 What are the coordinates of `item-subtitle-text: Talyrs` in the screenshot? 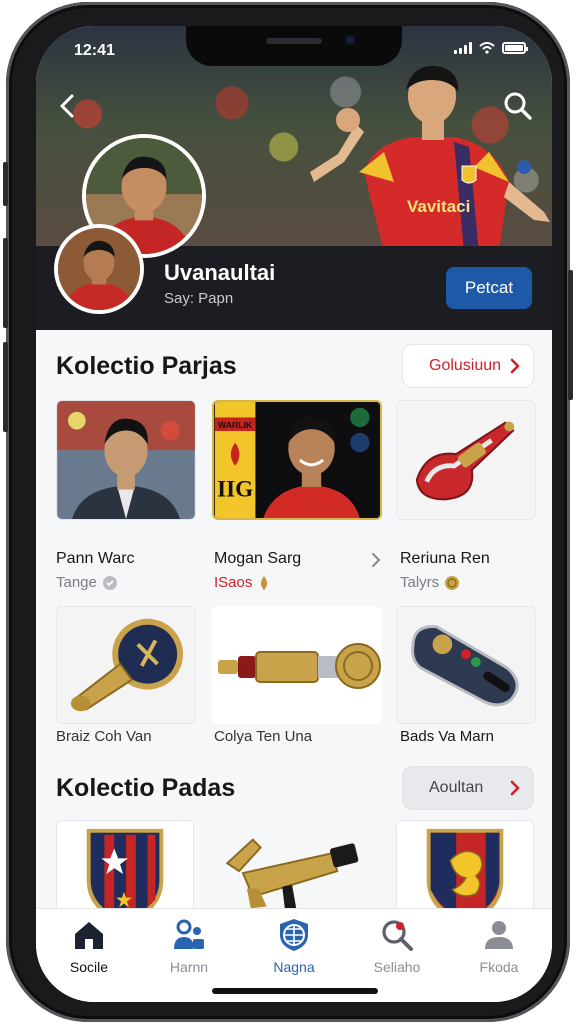 It's located at (420, 582).